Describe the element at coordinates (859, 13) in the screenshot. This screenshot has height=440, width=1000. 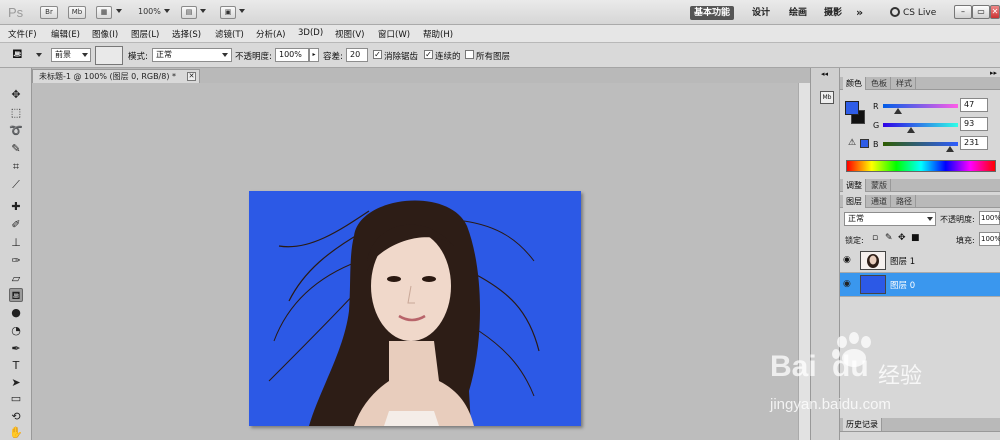
I see `more-workspaces-button: »` at that location.